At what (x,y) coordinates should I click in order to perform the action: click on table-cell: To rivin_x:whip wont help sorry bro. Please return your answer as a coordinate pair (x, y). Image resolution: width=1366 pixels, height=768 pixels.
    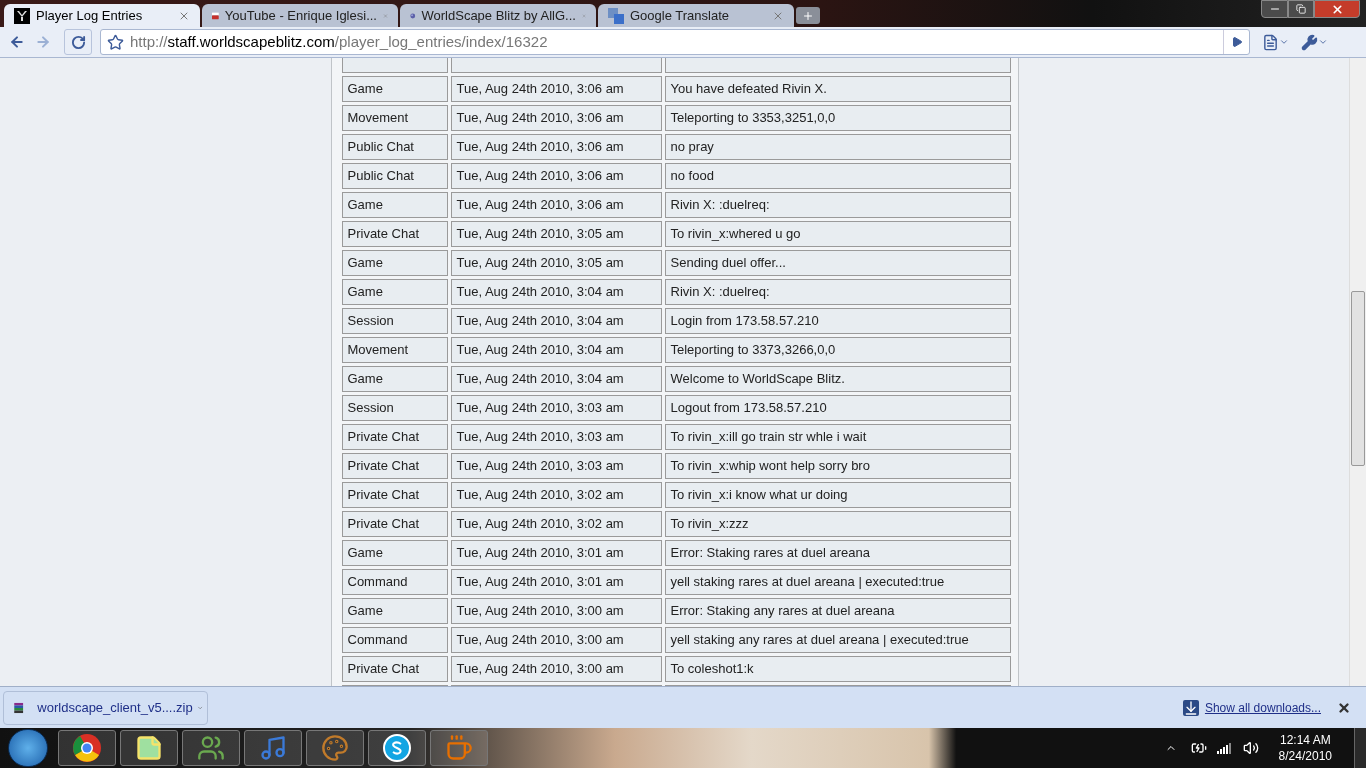
    Looking at the image, I should click on (837, 466).